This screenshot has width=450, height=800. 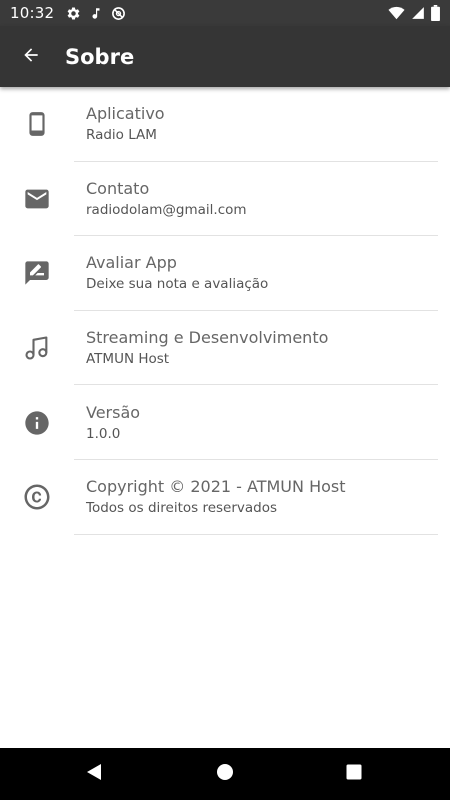 What do you see at coordinates (216, 487) in the screenshot?
I see `item-title: Copyright © 2021 - ATMUN Host` at bounding box center [216, 487].